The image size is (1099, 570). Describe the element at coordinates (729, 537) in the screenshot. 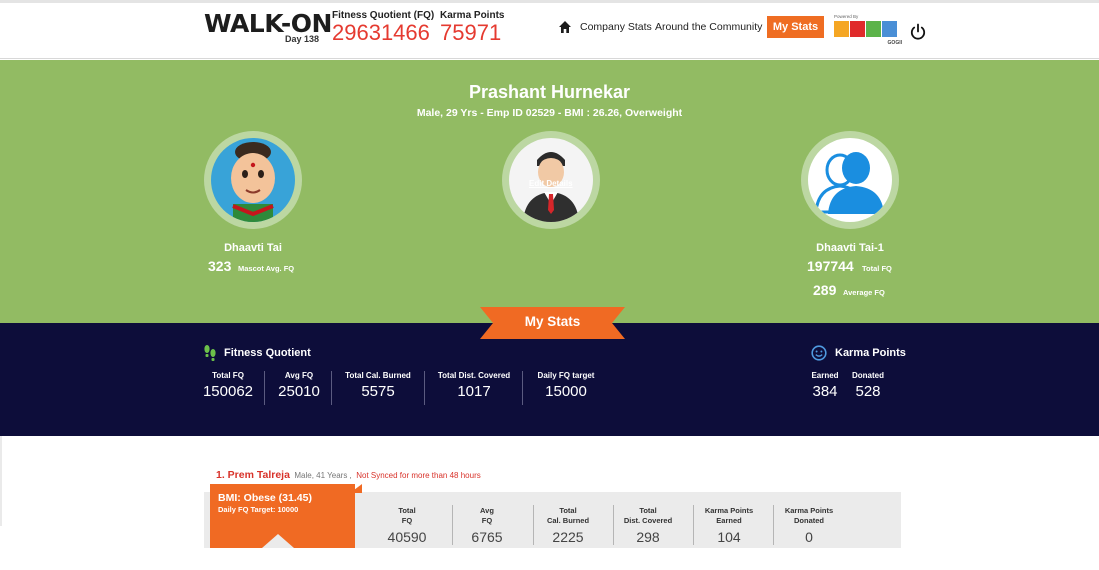

I see `card-value: 104` at that location.